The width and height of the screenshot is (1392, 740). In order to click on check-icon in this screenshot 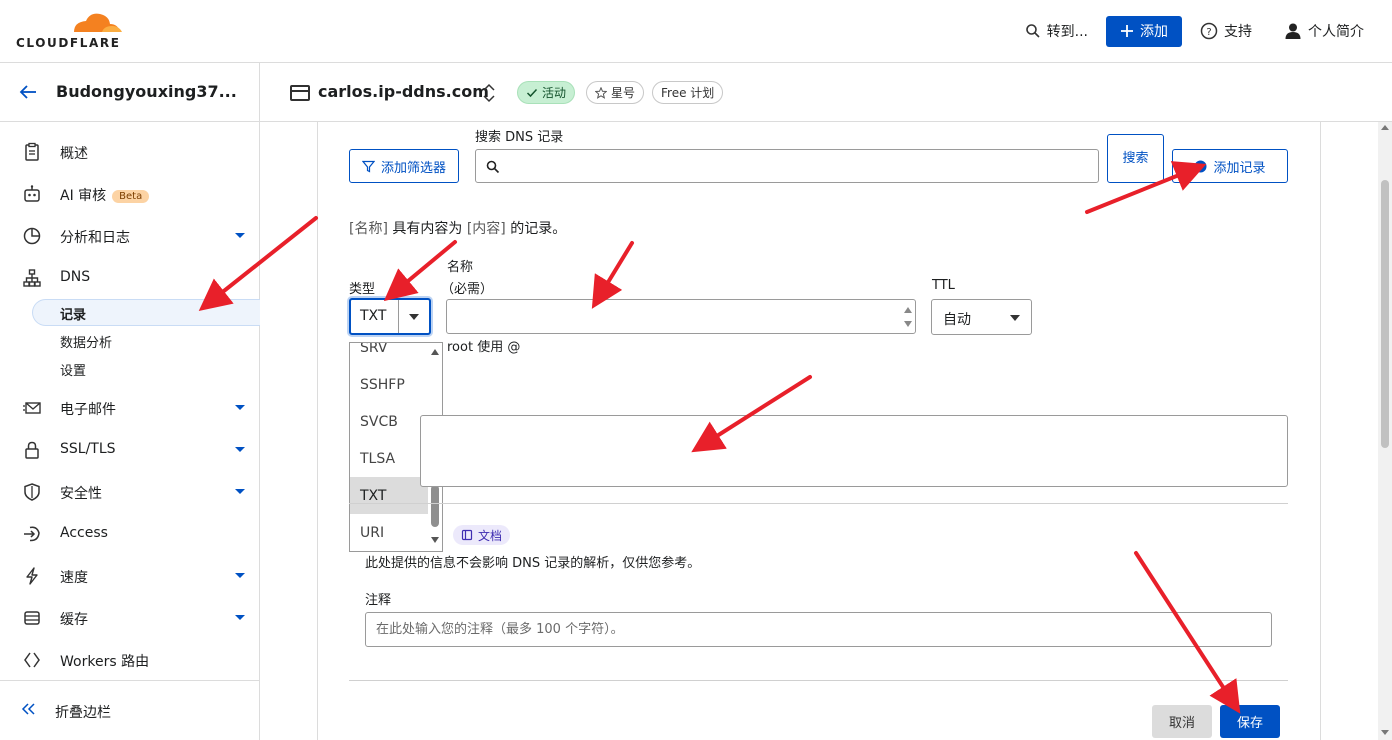, I will do `click(532, 92)`.